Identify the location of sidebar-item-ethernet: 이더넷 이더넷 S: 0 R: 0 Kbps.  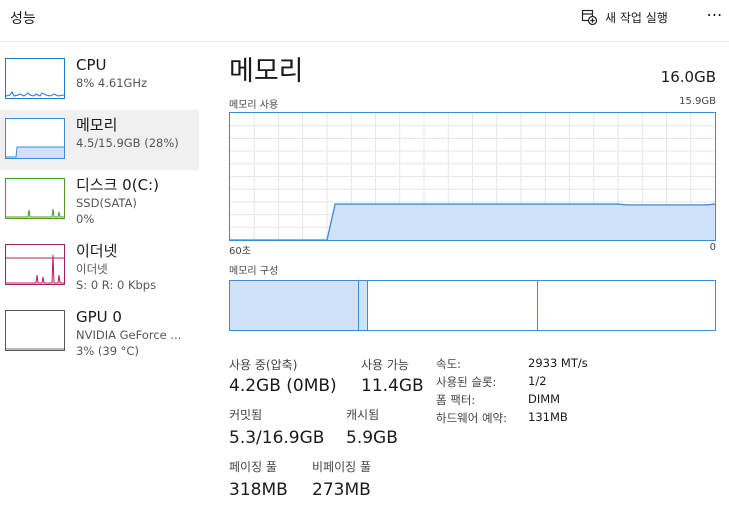
(99, 266).